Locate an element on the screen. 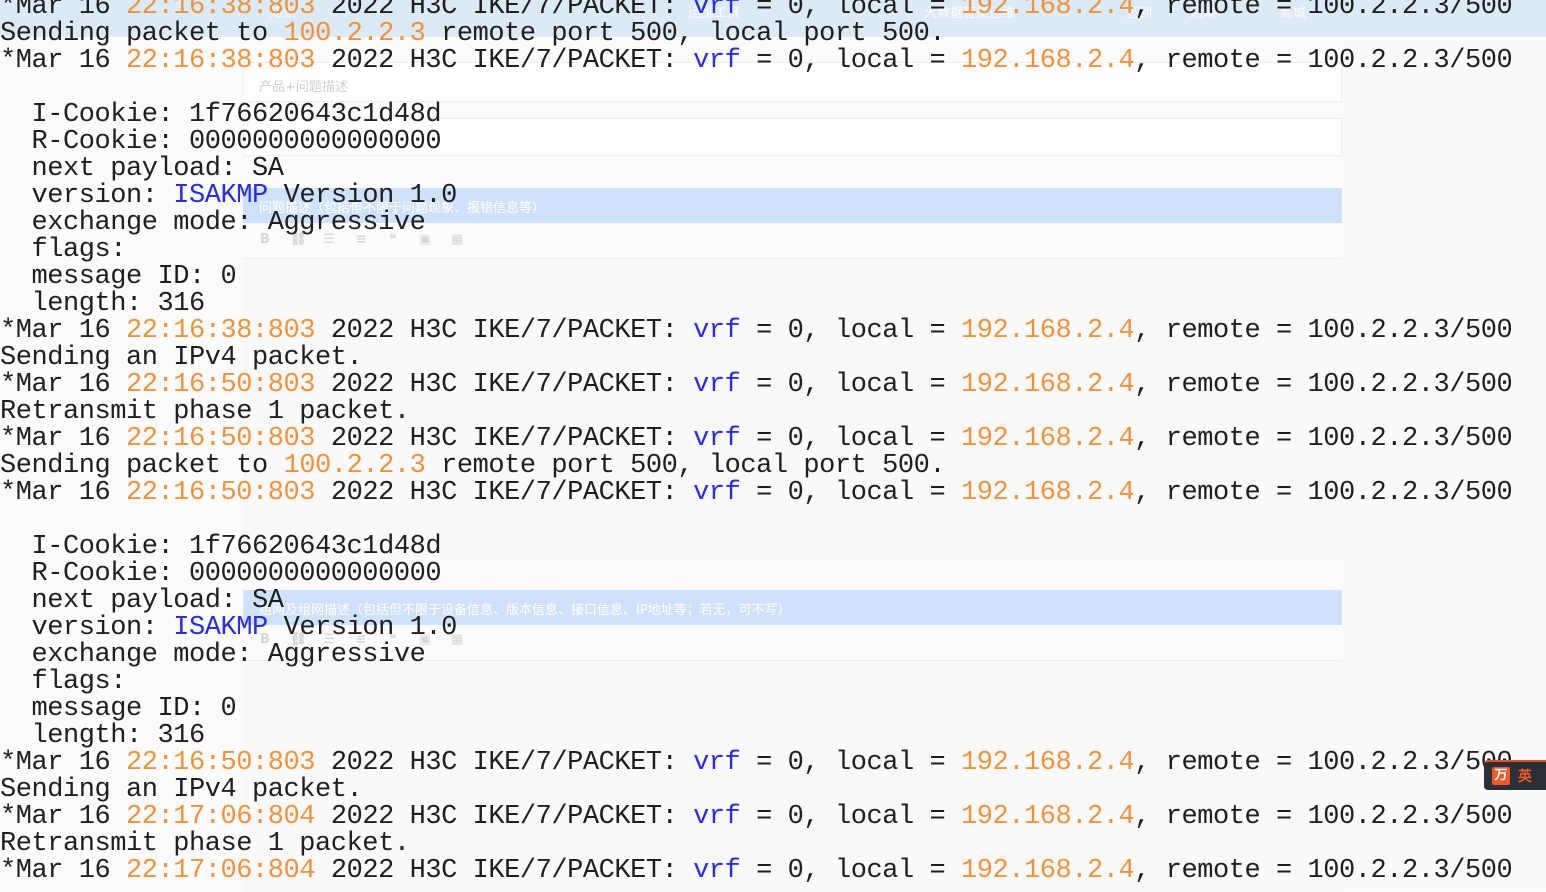 This screenshot has height=892, width=1546. log-line: length: 316 is located at coordinates (756, 736).